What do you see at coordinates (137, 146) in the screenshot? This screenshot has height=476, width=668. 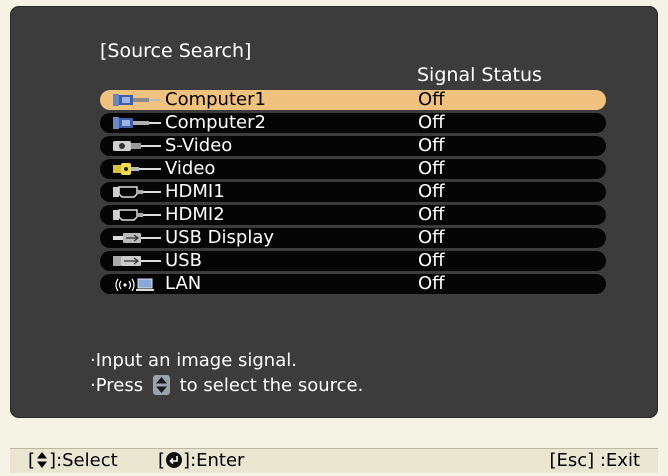 I see `svideo-connector-icon` at bounding box center [137, 146].